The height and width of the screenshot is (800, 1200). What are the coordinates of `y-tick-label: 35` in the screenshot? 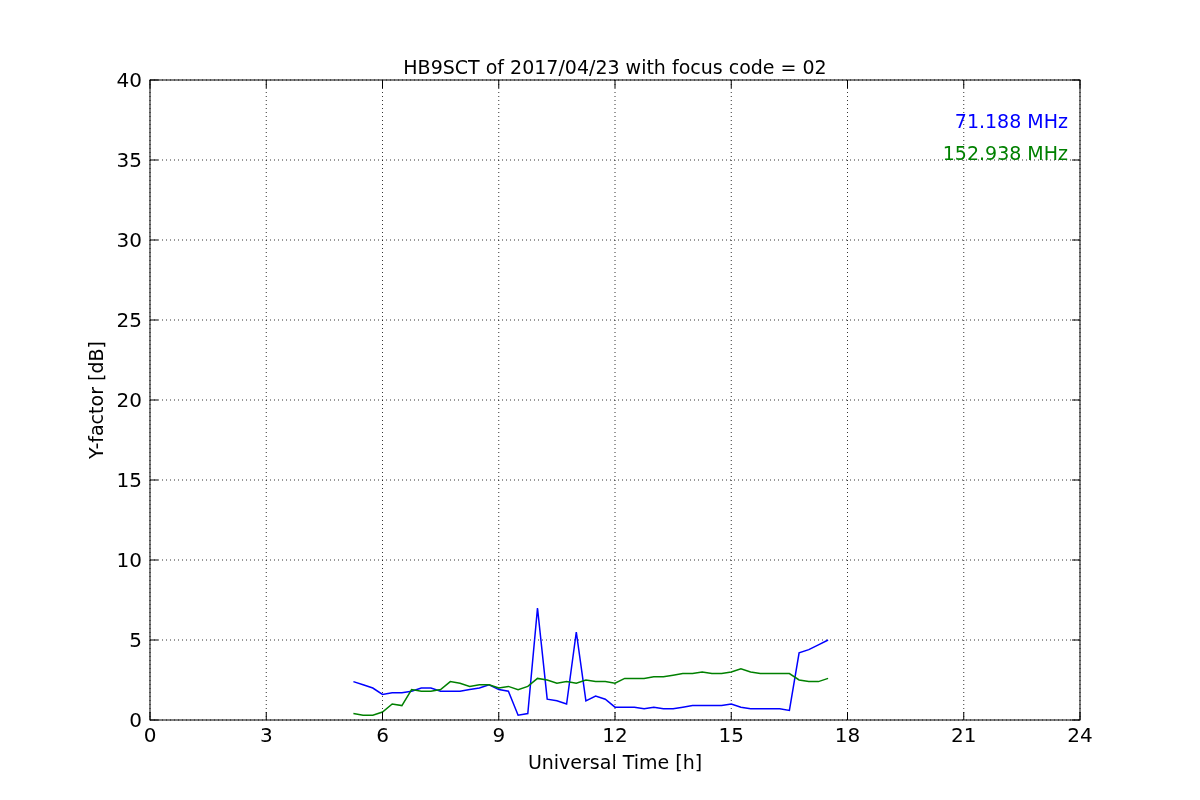 It's located at (129, 160).